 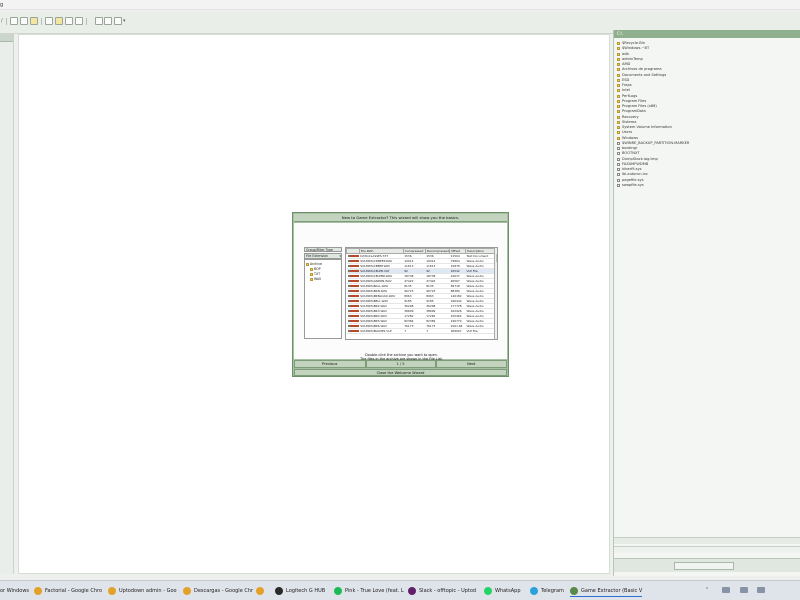 I want to click on table-row: SOUNDS\BLUMP2.VLP 7 7 369007 VLP File, so click(x=421, y=331).